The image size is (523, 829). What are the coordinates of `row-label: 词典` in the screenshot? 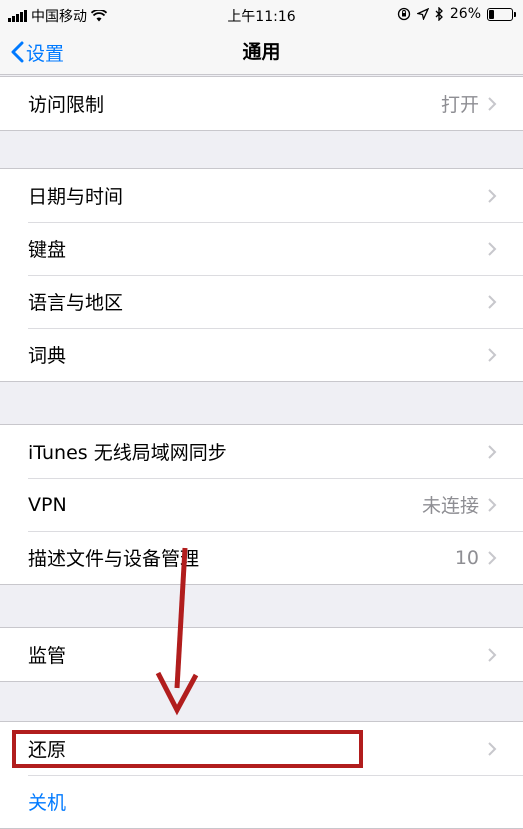 It's located at (47, 356).